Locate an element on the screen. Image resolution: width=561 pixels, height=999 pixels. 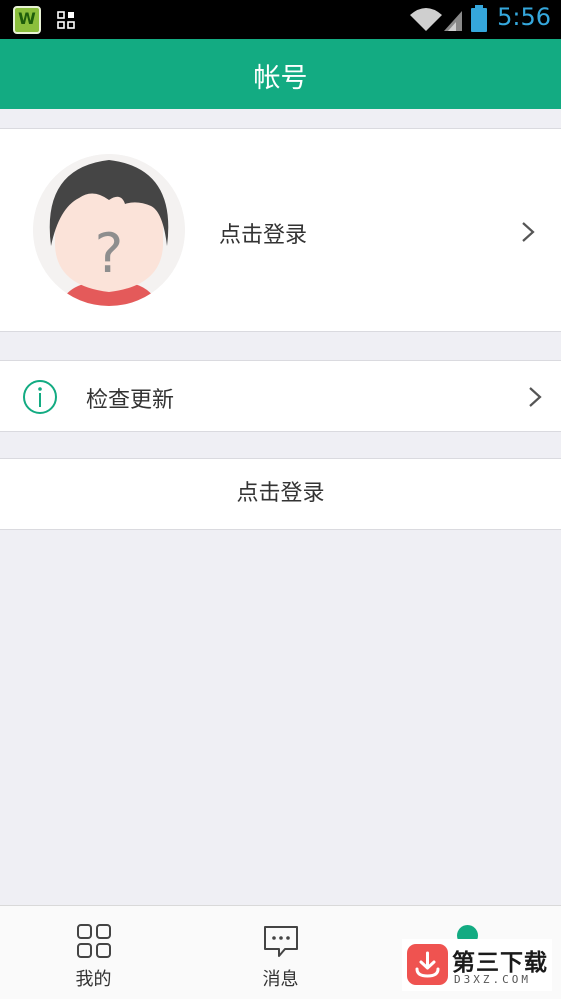
login-button: 点击登录 is located at coordinates (280, 494).